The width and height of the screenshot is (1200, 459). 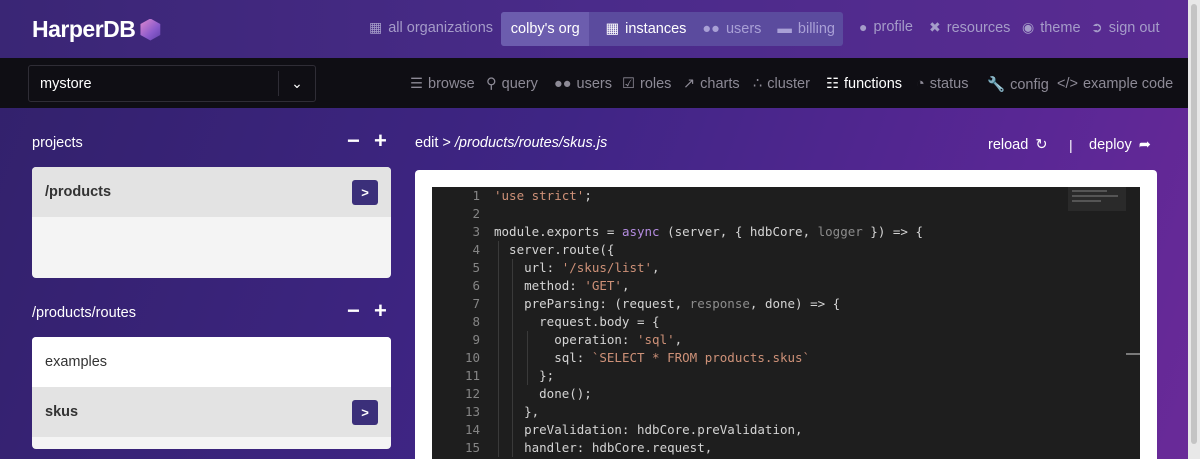 What do you see at coordinates (1110, 145) in the screenshot?
I see `deploy-label: deploy` at bounding box center [1110, 145].